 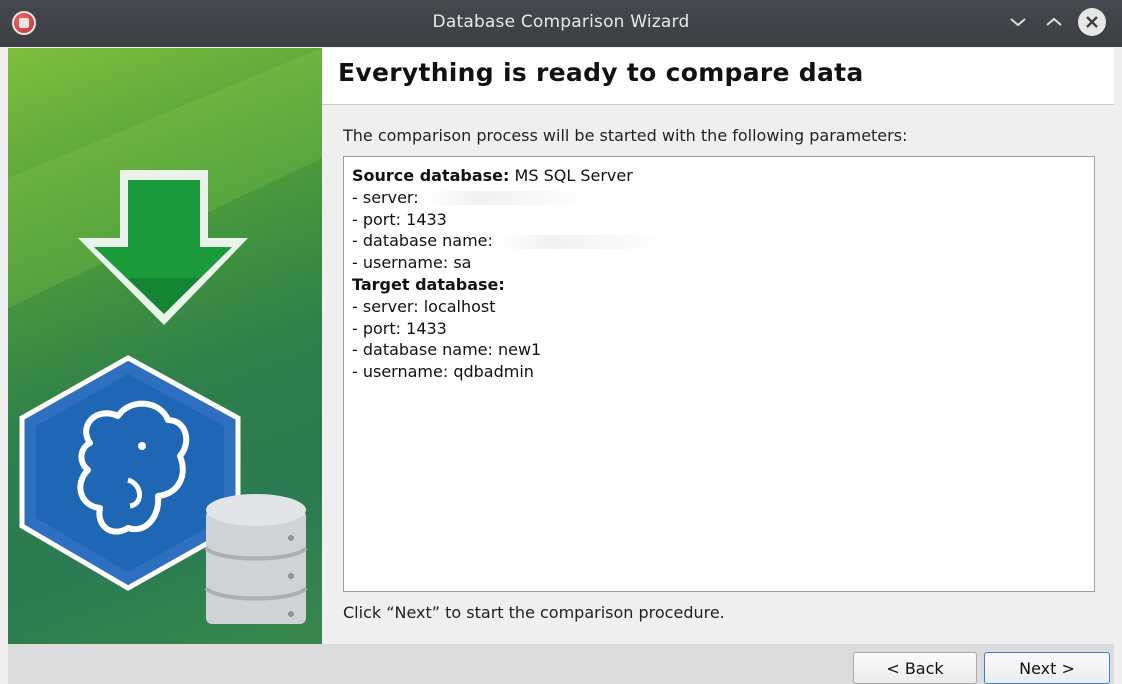 What do you see at coordinates (447, 350) in the screenshot?
I see `target-dbname-line: - database name: new1` at bounding box center [447, 350].